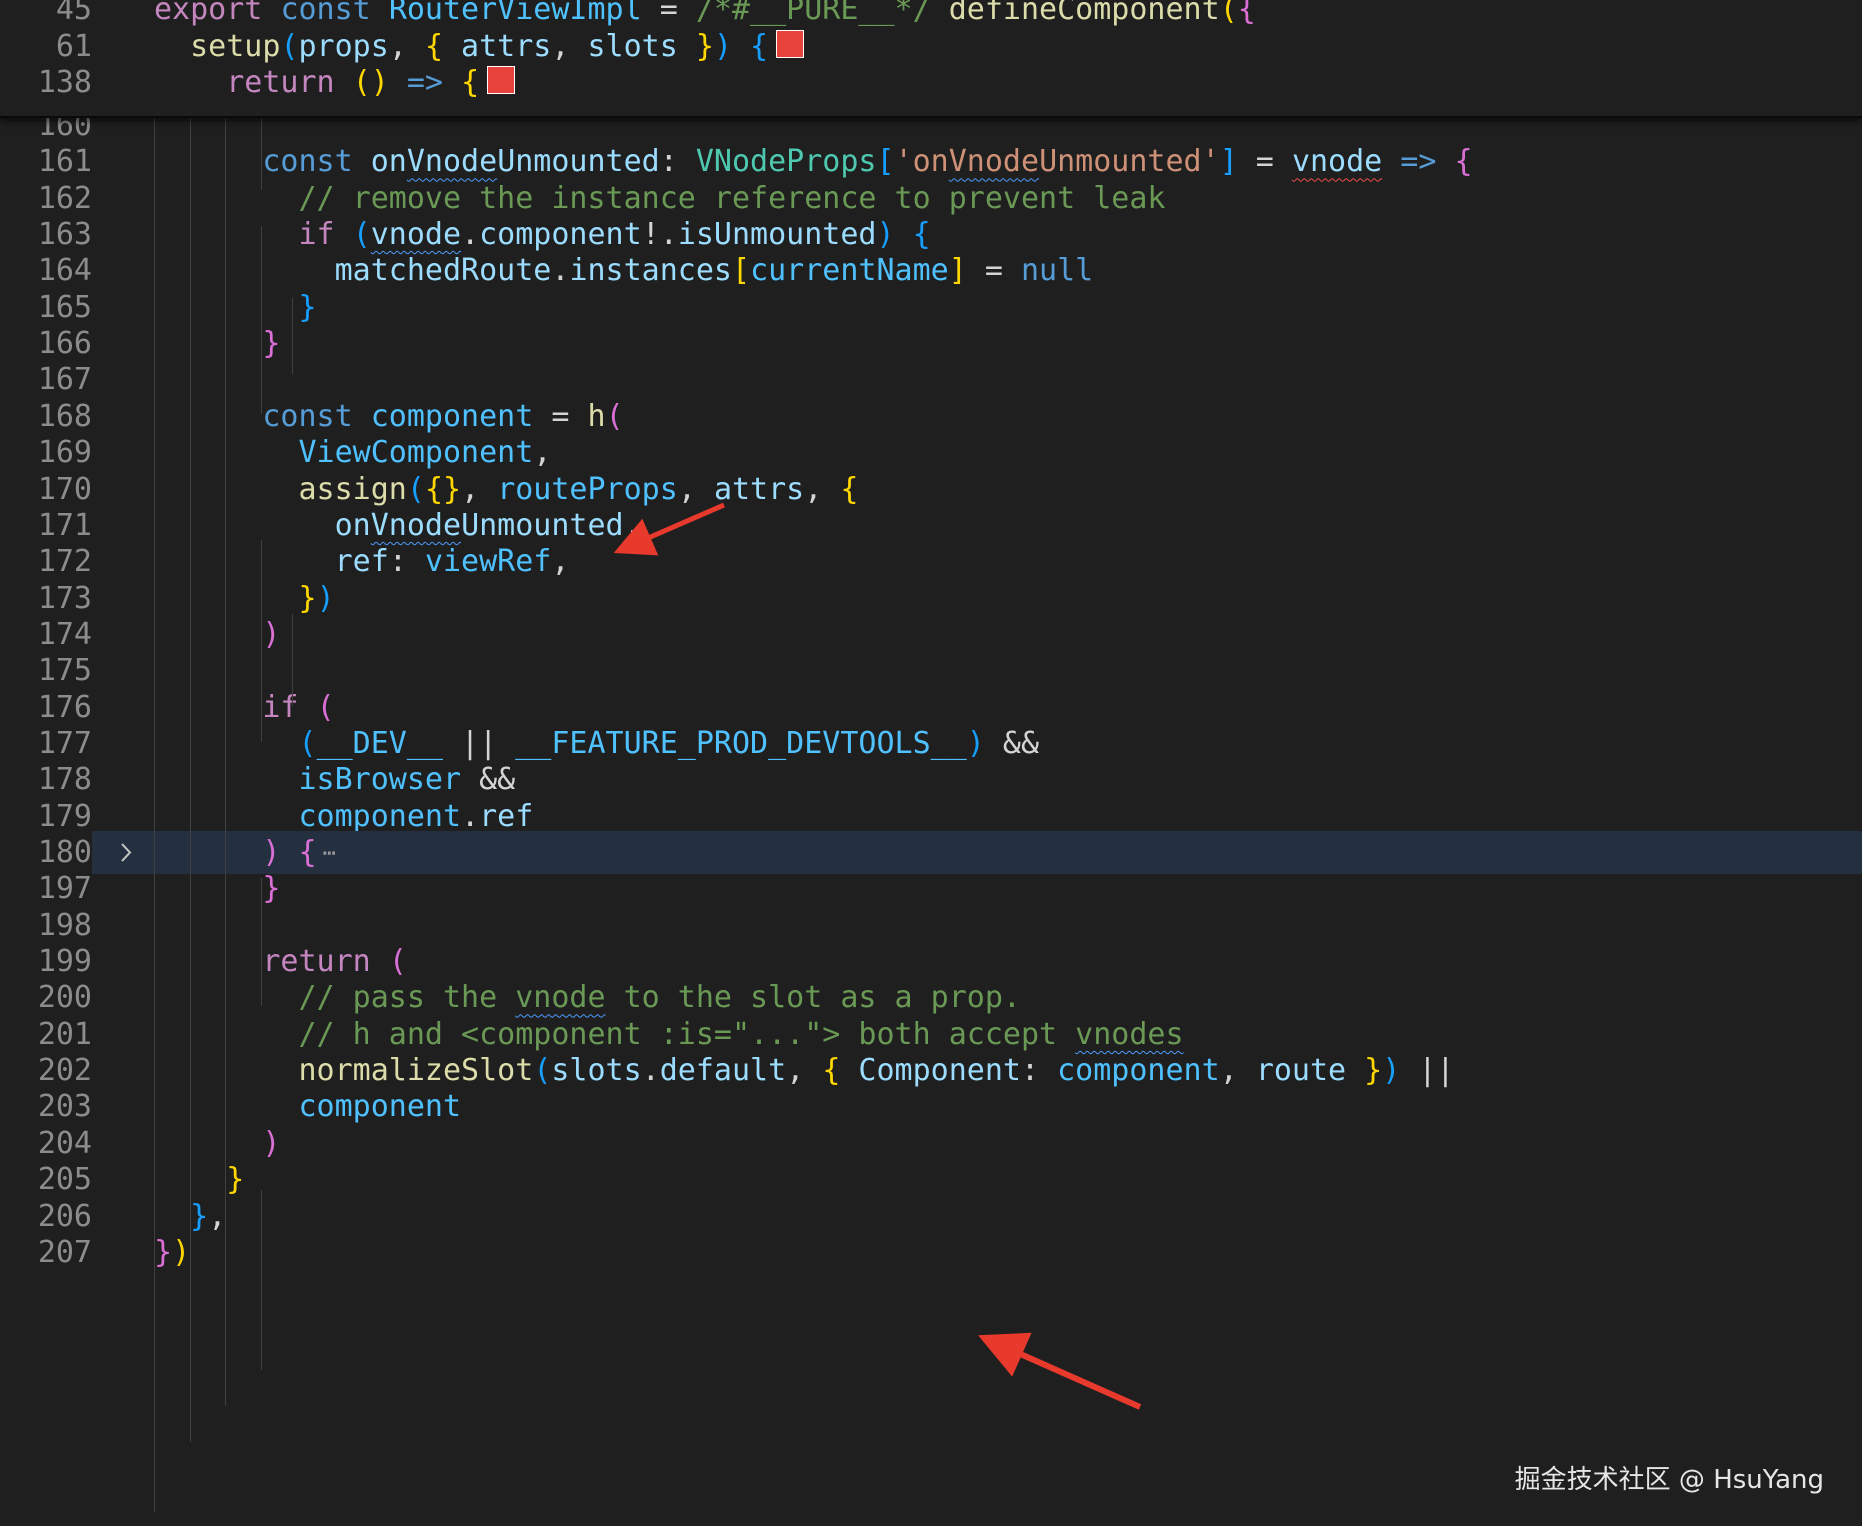  I want to click on code-line: 138 return () => {, so click(931, 82).